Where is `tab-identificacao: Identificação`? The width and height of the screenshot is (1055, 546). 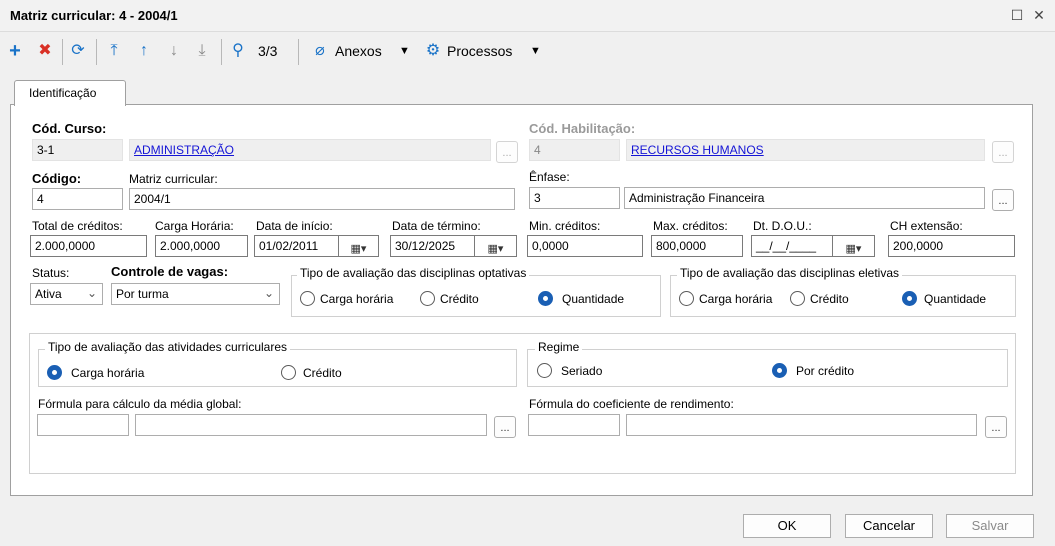 tab-identificacao: Identificação is located at coordinates (70, 93).